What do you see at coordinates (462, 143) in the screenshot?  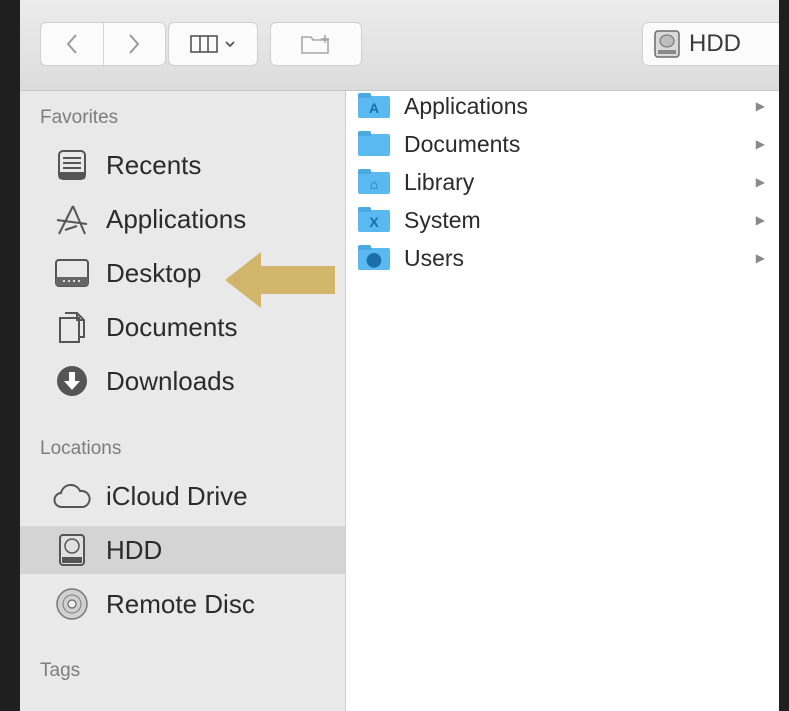 I see `file-label: Documents` at bounding box center [462, 143].